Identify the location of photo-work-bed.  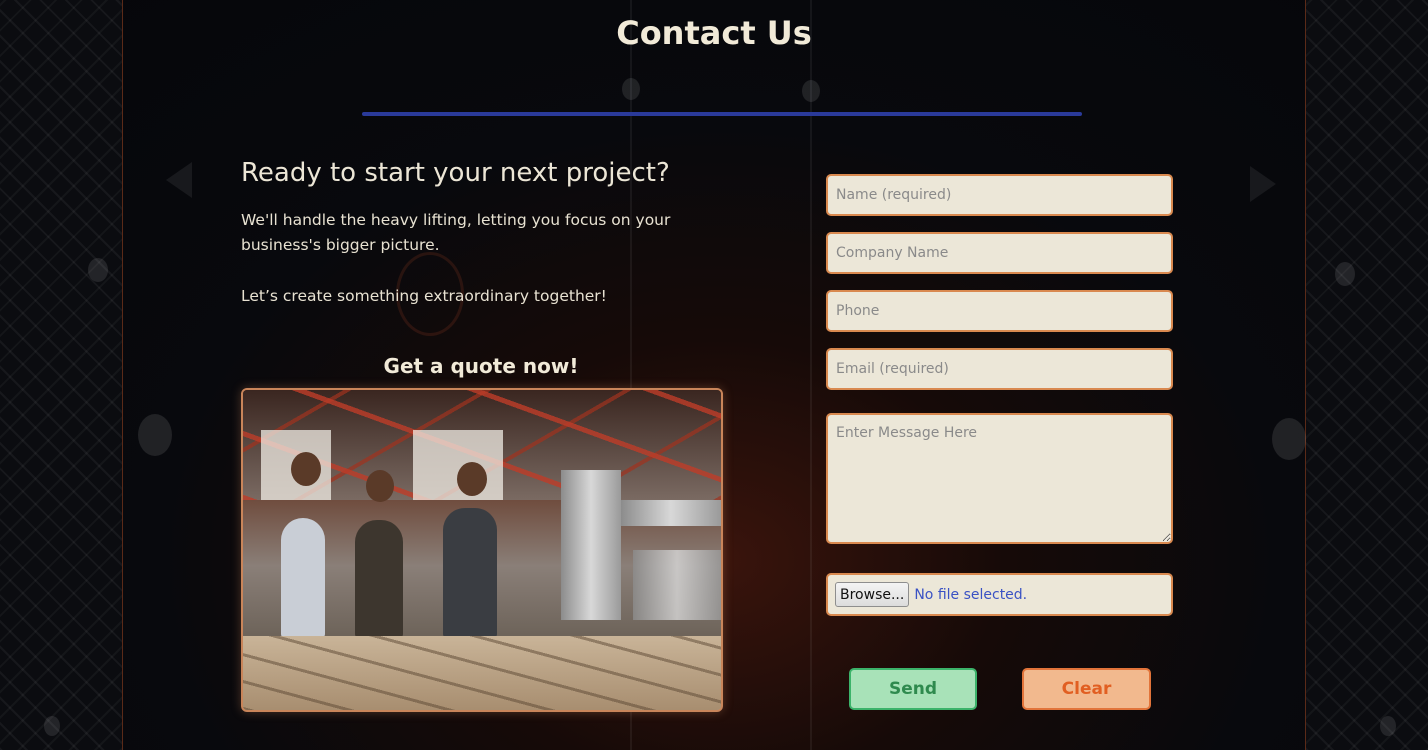
(482, 673).